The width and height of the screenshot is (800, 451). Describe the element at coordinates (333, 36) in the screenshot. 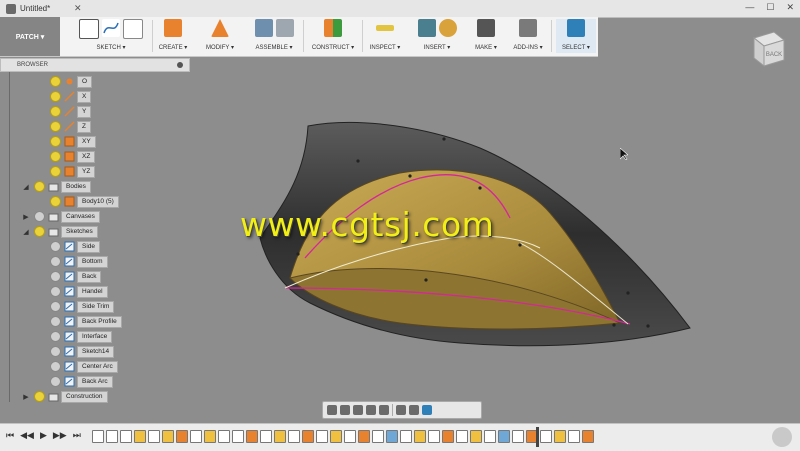

I see `construct-group: CONSTRUCT ▾` at that location.